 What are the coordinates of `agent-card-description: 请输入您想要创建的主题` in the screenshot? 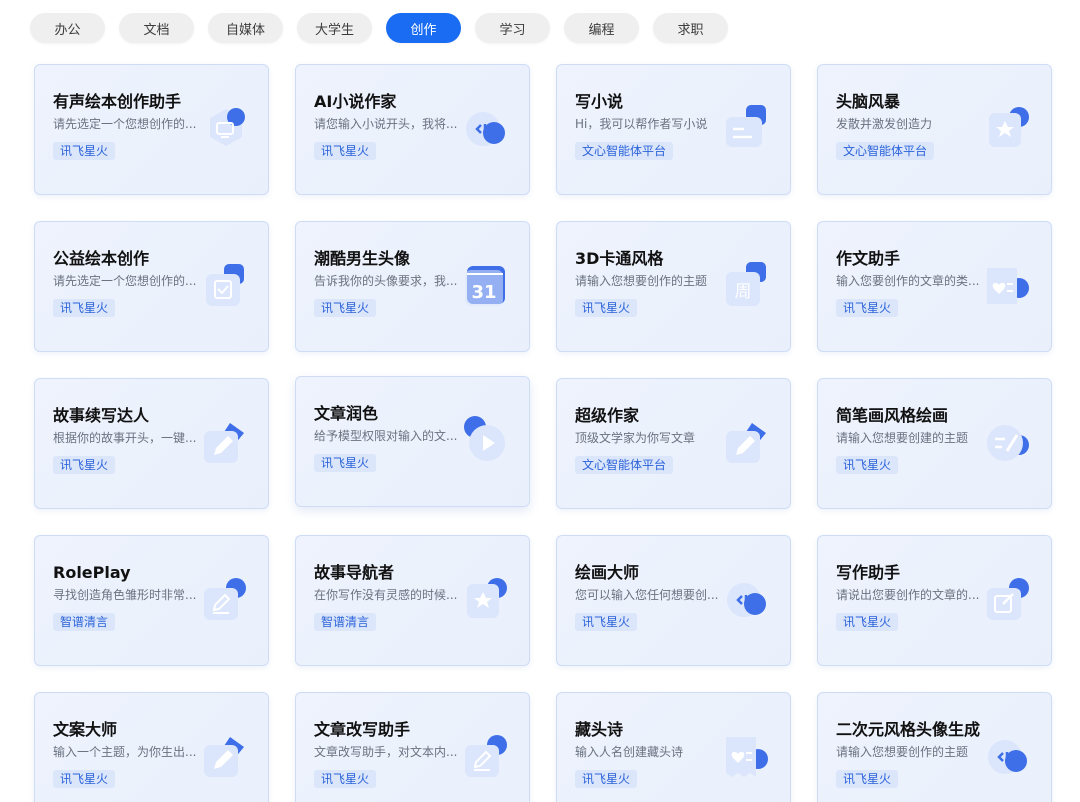 It's located at (902, 438).